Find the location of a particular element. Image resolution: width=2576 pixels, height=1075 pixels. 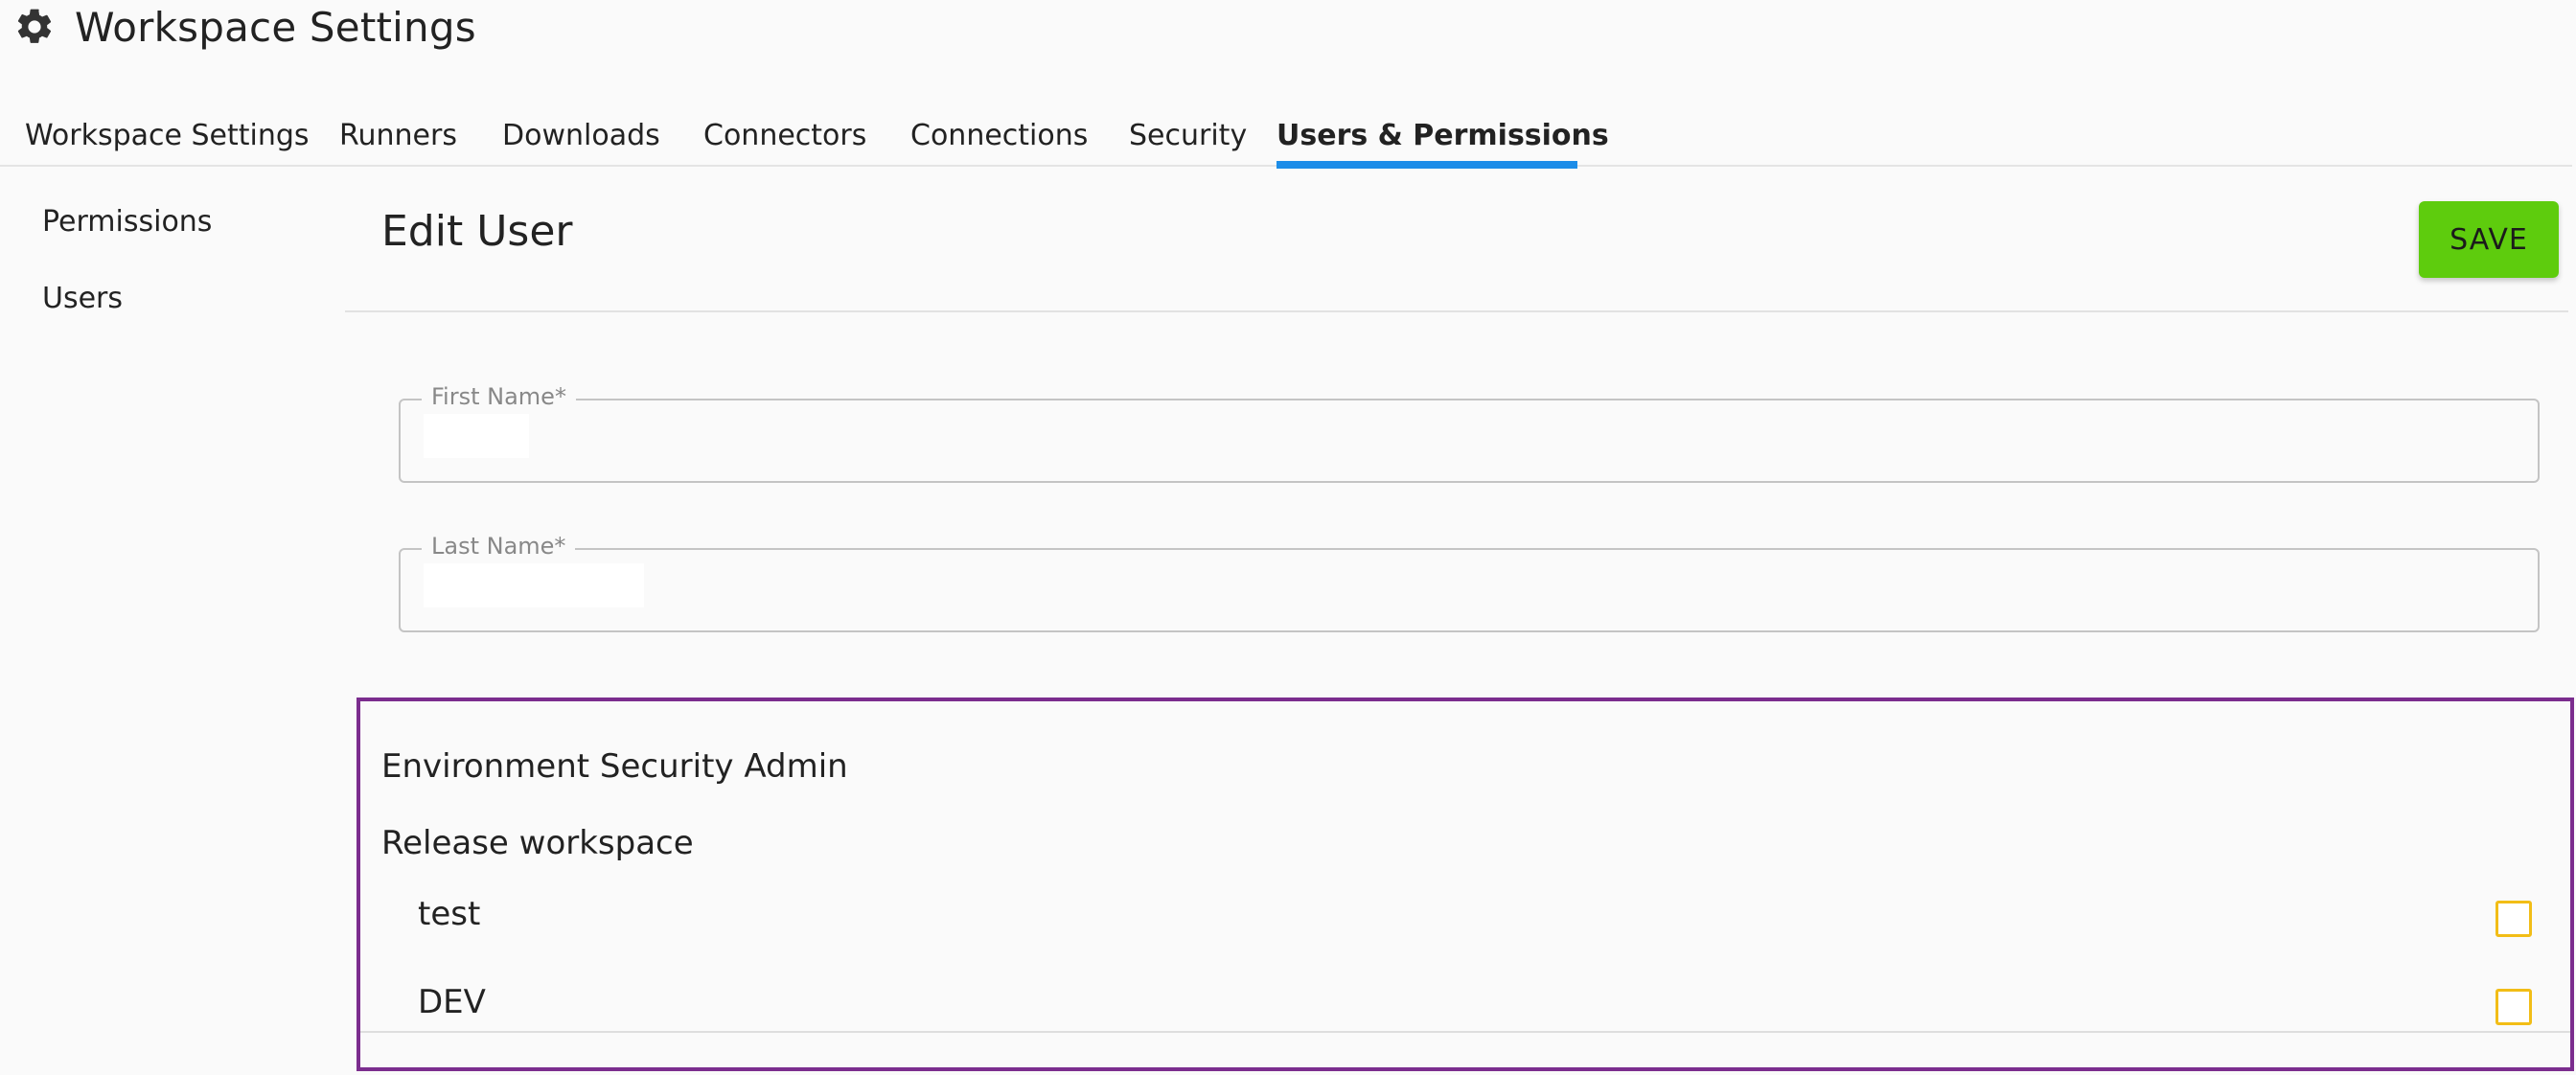

role-heading: Environment Security Admin is located at coordinates (614, 766).